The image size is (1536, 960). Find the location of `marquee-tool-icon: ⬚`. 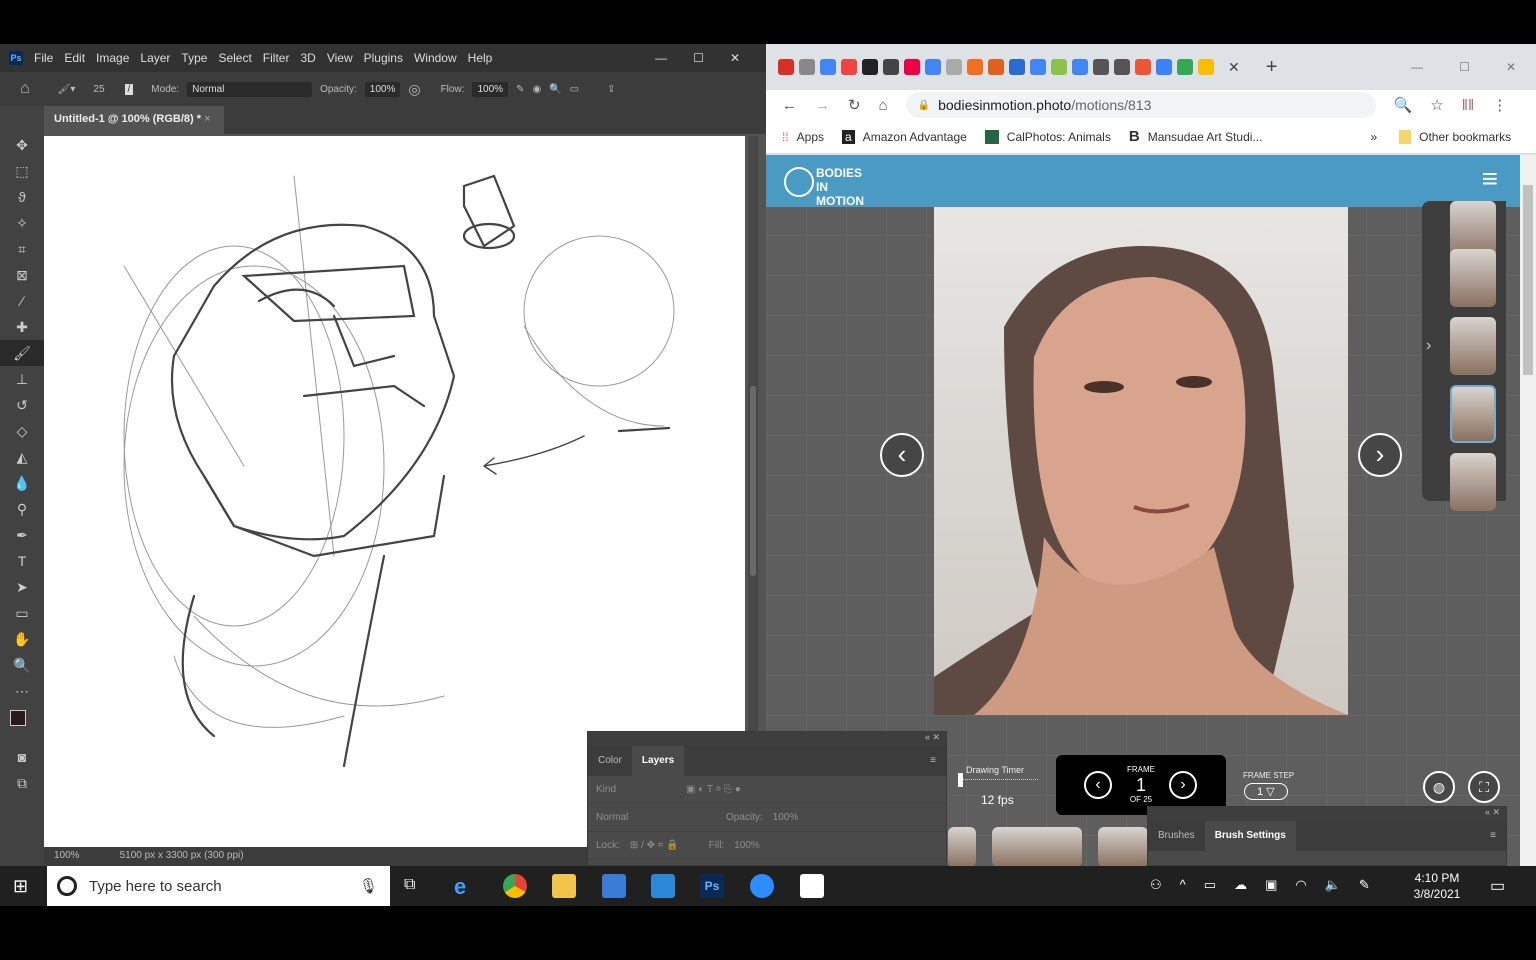

marquee-tool-icon: ⬚ is located at coordinates (22, 171).